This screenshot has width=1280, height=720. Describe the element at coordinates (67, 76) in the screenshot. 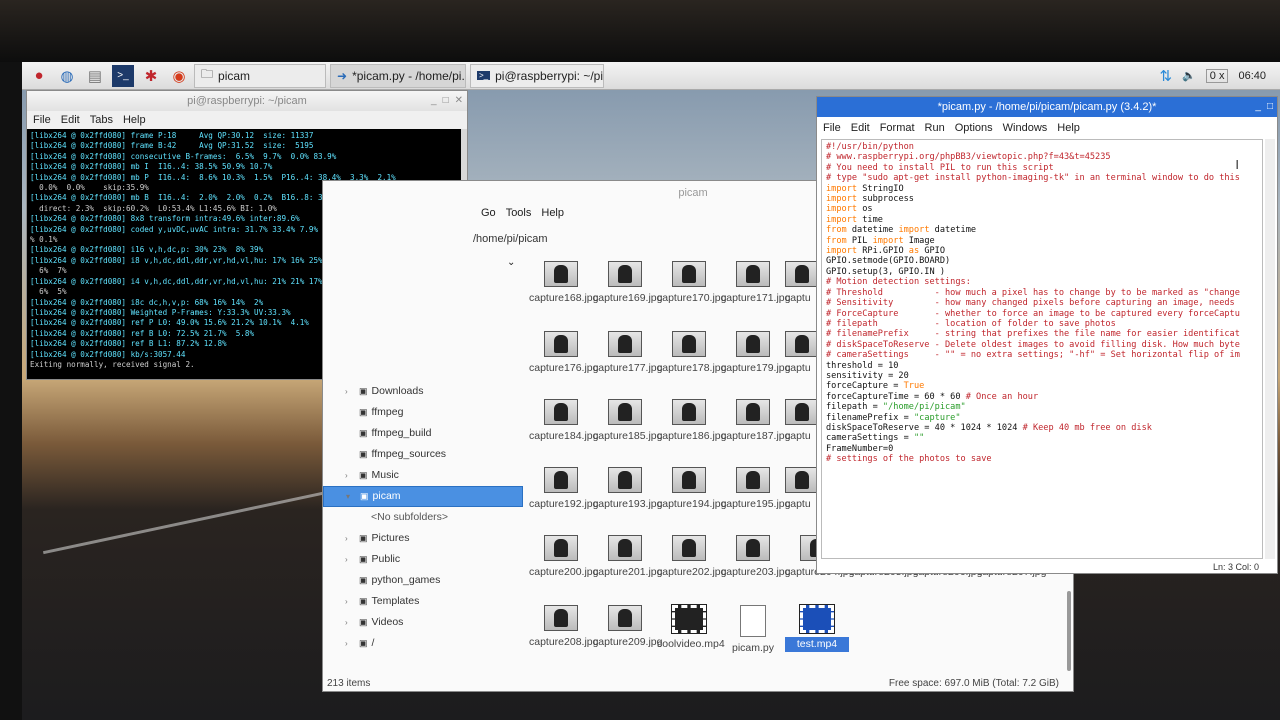

I see `web-browser-icon: ◍` at that location.